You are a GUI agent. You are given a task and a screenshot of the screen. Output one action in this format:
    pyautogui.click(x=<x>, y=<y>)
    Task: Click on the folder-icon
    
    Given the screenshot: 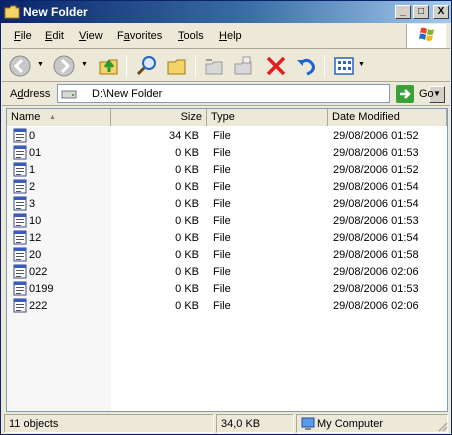 What is the action you would take?
    pyautogui.click(x=12, y=12)
    